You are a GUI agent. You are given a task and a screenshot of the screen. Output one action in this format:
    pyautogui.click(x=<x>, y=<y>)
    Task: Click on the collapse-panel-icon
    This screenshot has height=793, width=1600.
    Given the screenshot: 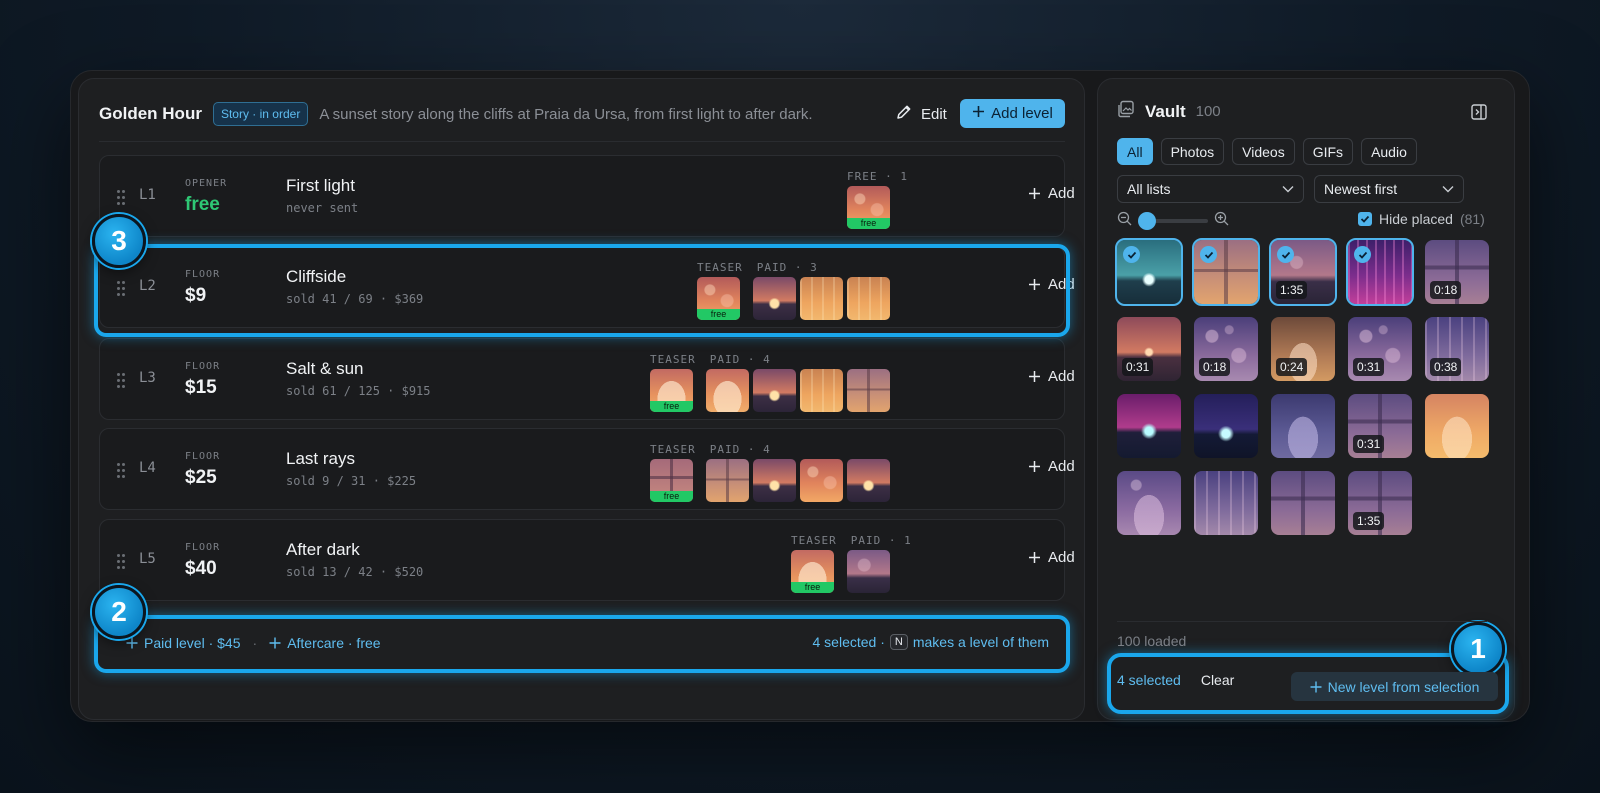 What is the action you would take?
    pyautogui.click(x=1479, y=112)
    